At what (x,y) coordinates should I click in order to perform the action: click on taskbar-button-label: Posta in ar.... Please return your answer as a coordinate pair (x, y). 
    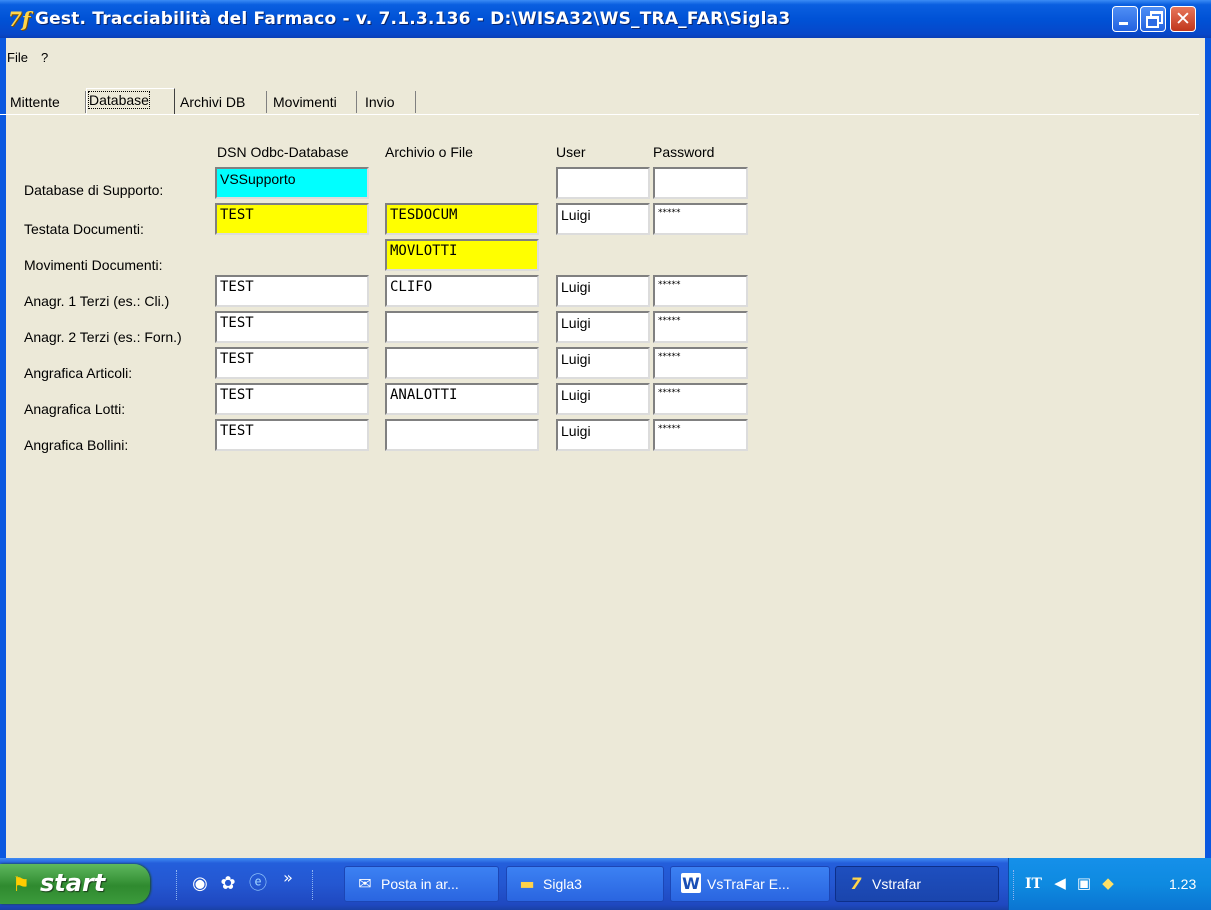
    Looking at the image, I should click on (420, 884).